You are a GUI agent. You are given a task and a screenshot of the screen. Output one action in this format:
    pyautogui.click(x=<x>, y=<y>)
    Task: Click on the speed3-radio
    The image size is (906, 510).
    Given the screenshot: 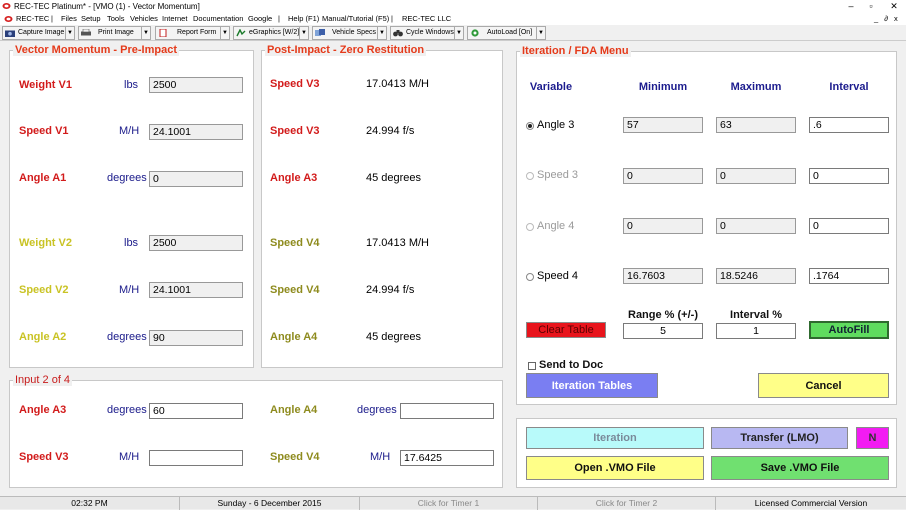 What is the action you would take?
    pyautogui.click(x=530, y=176)
    